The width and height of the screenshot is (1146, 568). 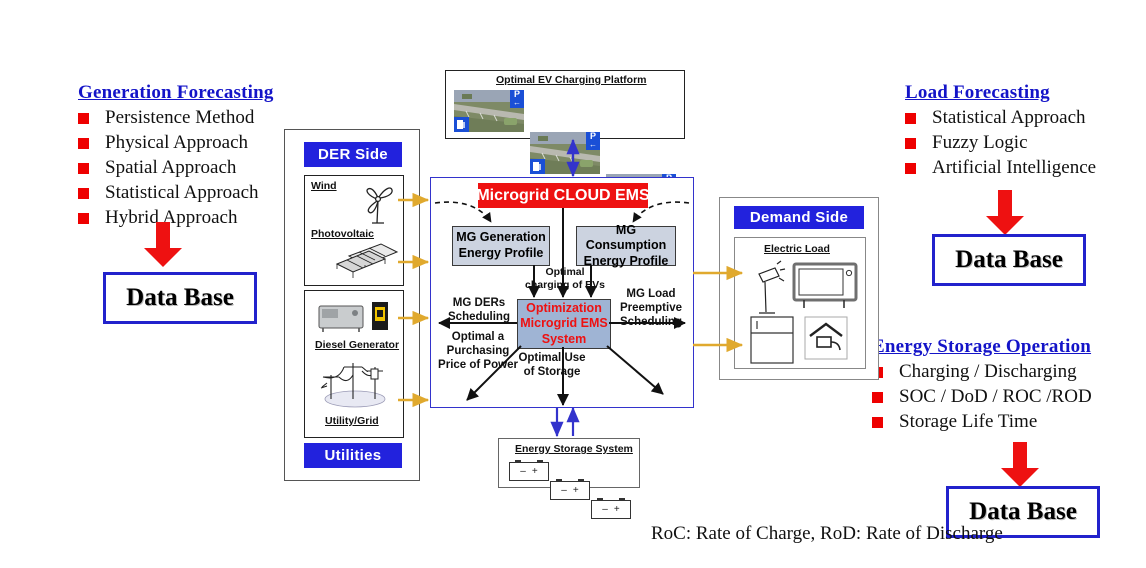 What do you see at coordinates (995, 396) in the screenshot?
I see `list-item-label: SOC / DoD / ROC /ROD` at bounding box center [995, 396].